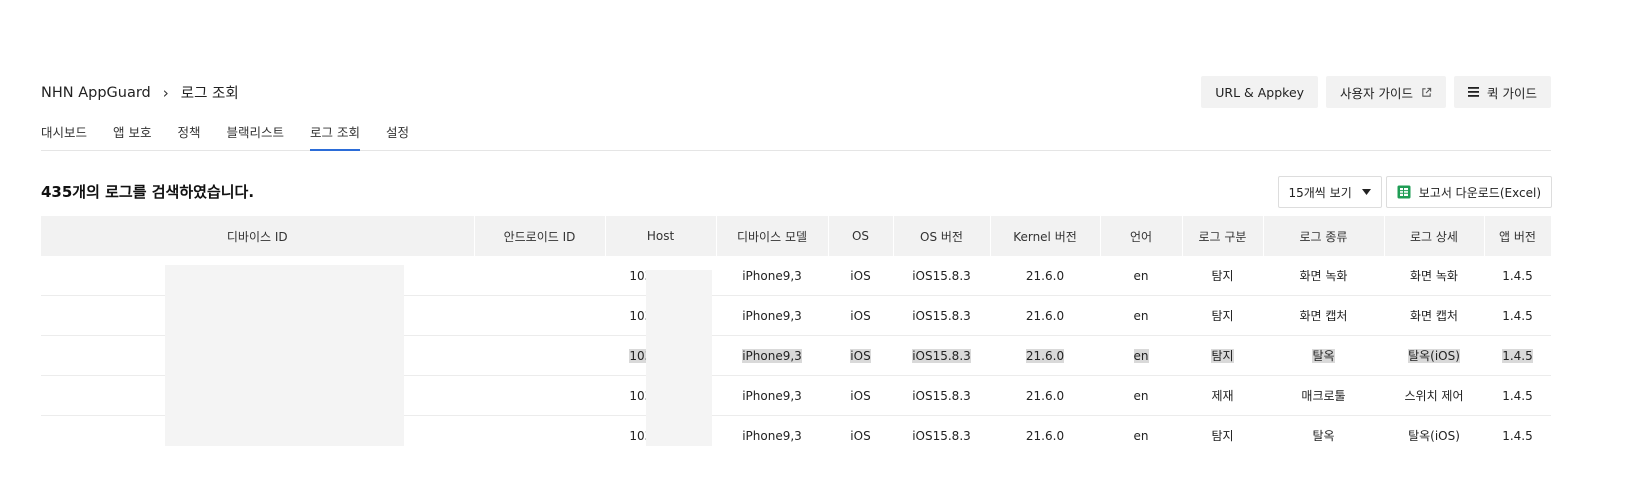 The width and height of the screenshot is (1630, 492). I want to click on quick-guide-button: 퀵 가이드, so click(1502, 92).